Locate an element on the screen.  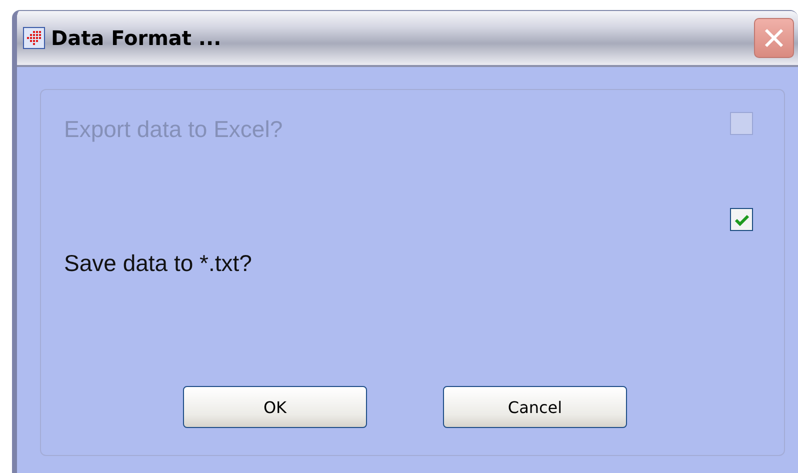
close-button is located at coordinates (774, 38).